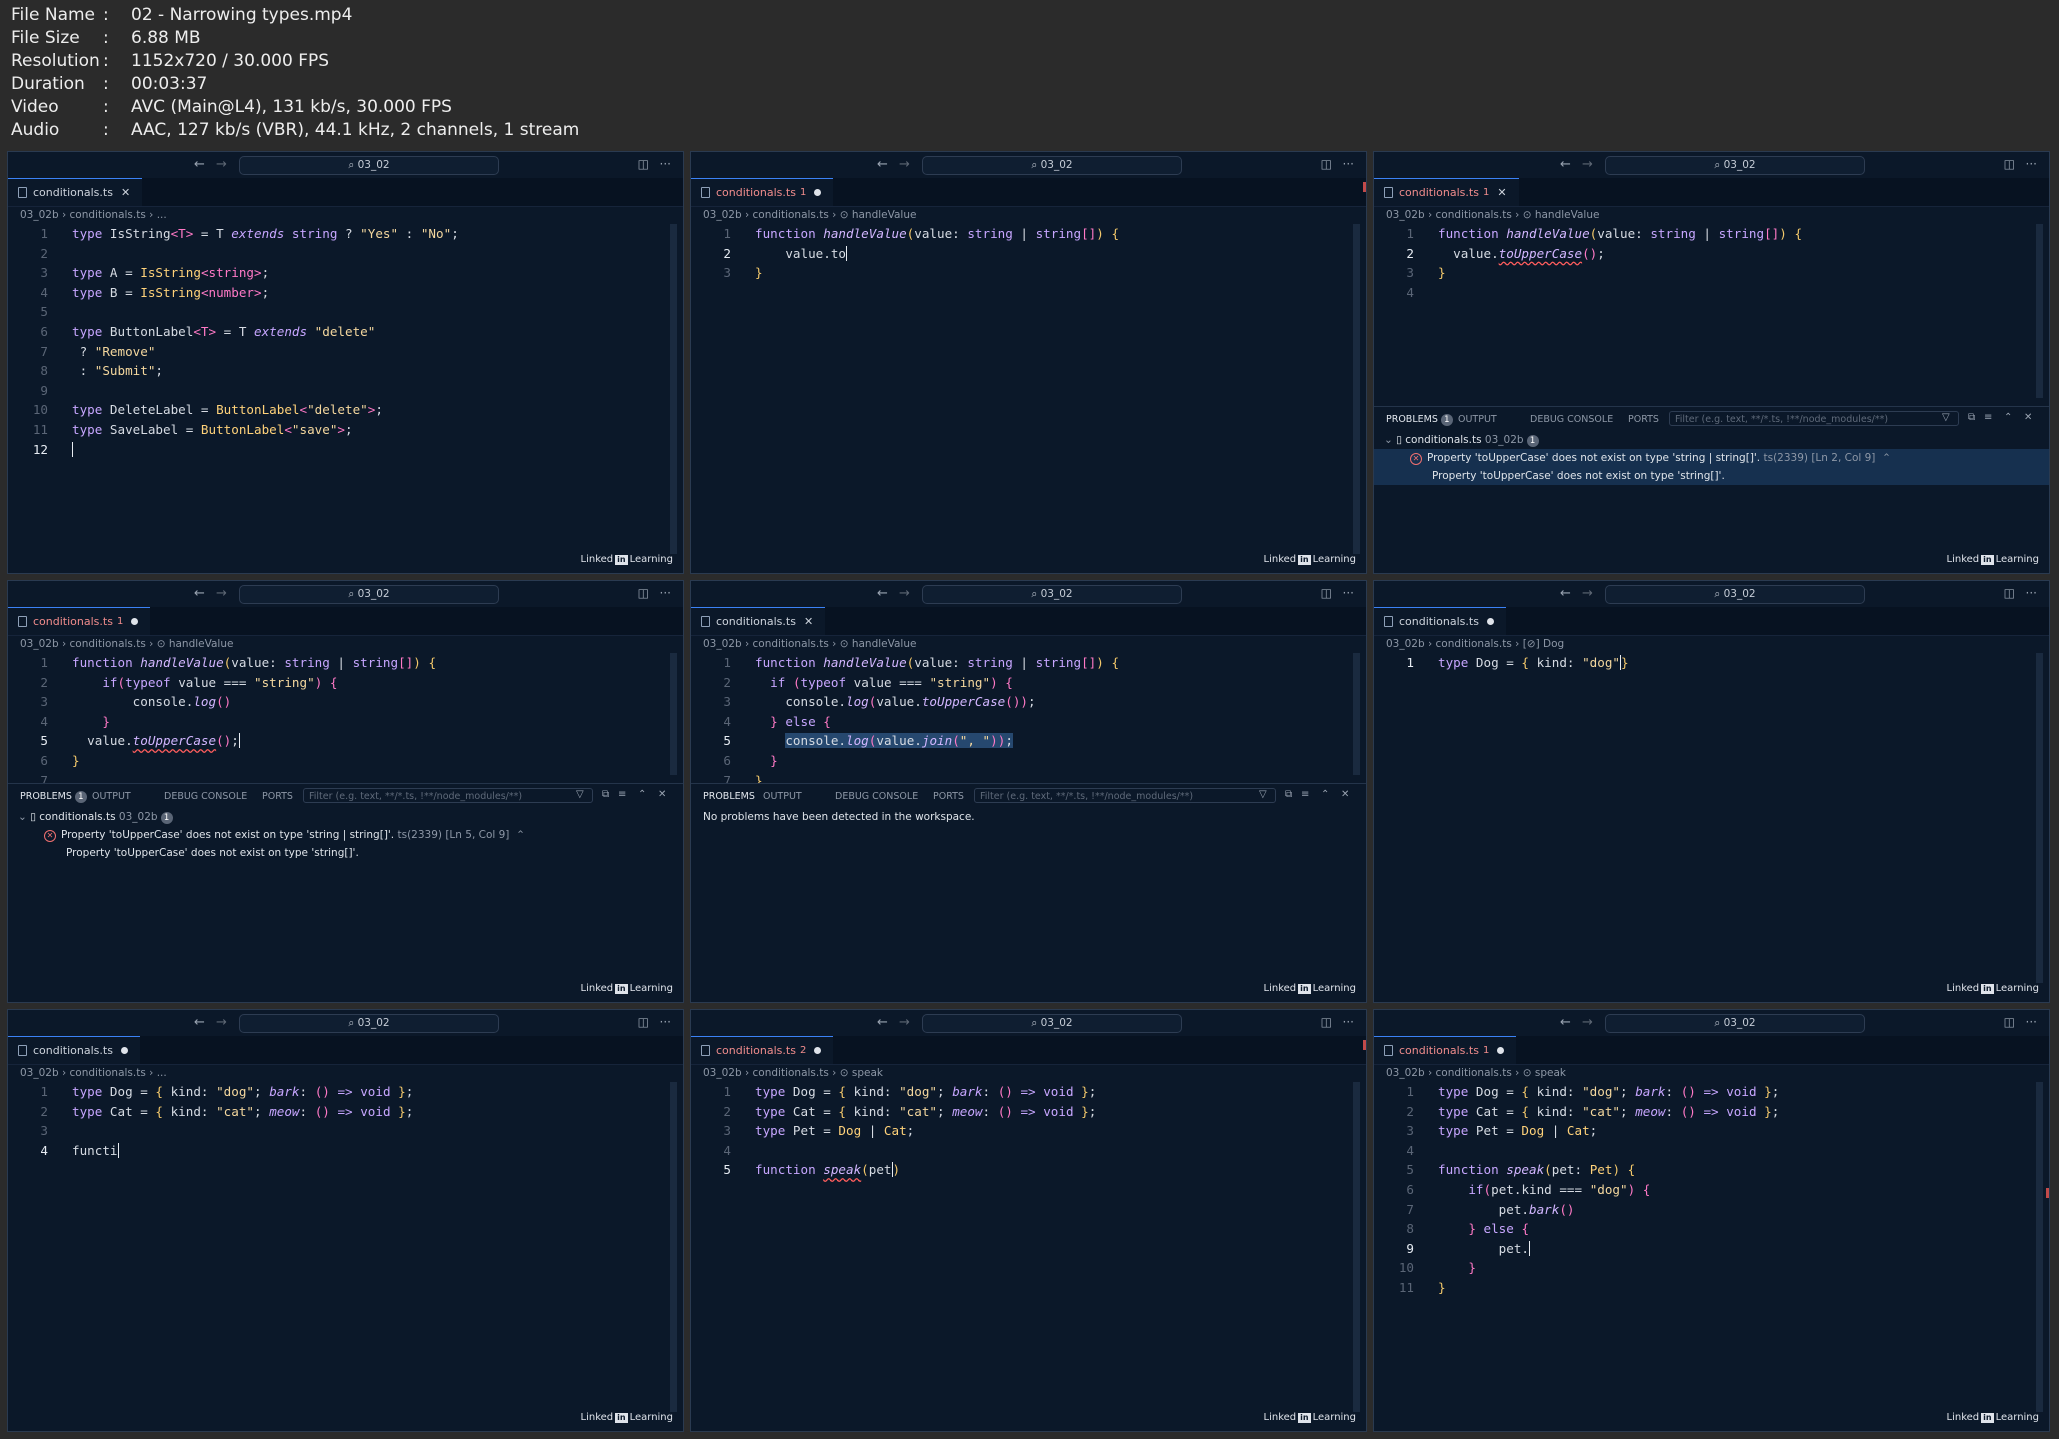  What do you see at coordinates (758, 621) in the screenshot?
I see `file-tab: conditionals.ts ✕` at bounding box center [758, 621].